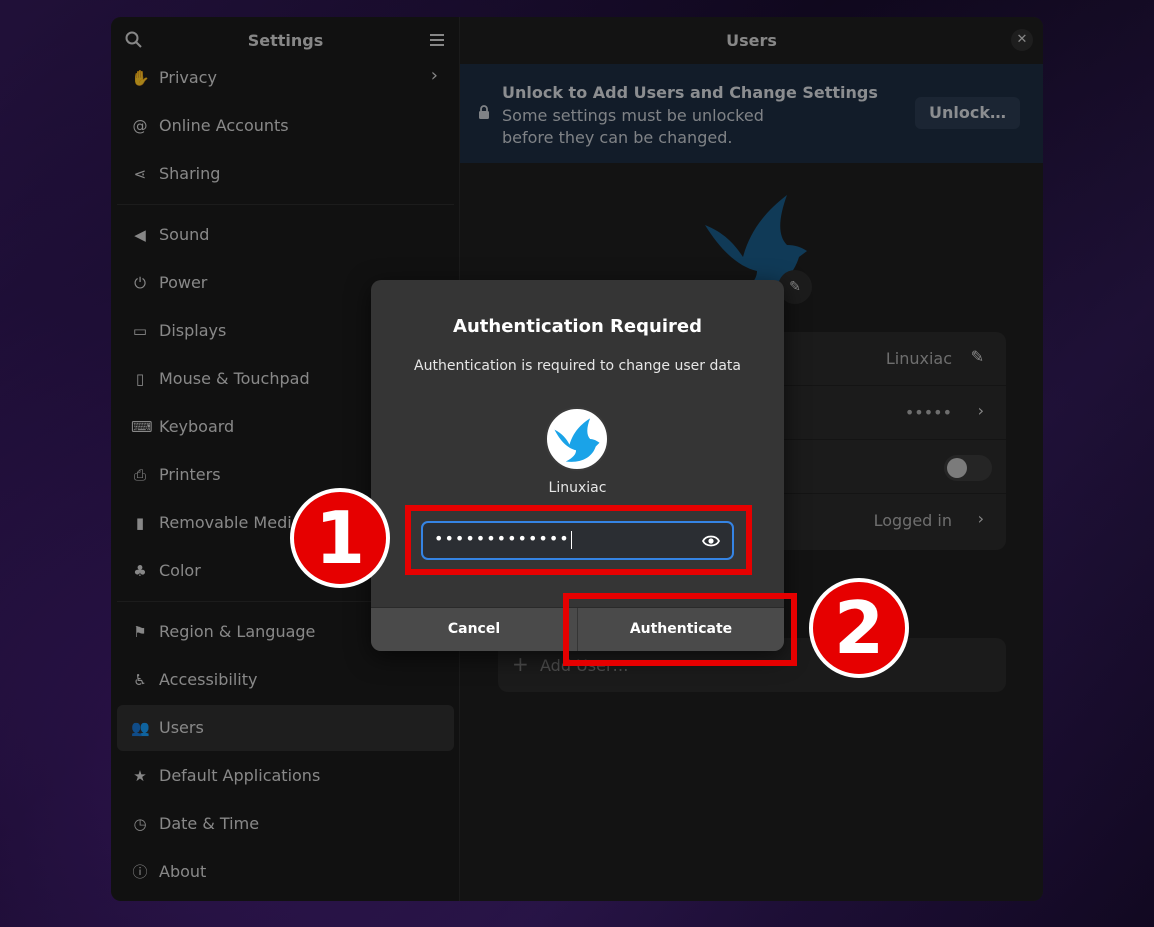 Image resolution: width=1154 pixels, height=927 pixels. What do you see at coordinates (578, 540) in the screenshot?
I see `annotation-box-password` at bounding box center [578, 540].